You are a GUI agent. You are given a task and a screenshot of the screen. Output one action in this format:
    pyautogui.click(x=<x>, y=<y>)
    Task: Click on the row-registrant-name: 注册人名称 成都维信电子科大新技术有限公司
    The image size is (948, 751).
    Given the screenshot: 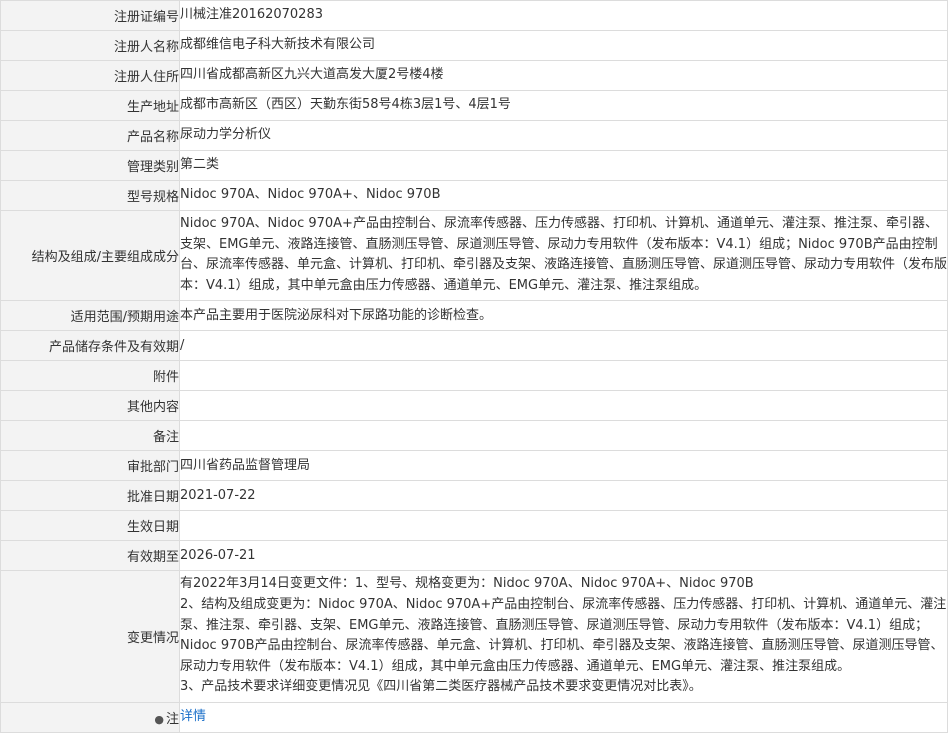 What is the action you would take?
    pyautogui.click(x=474, y=45)
    